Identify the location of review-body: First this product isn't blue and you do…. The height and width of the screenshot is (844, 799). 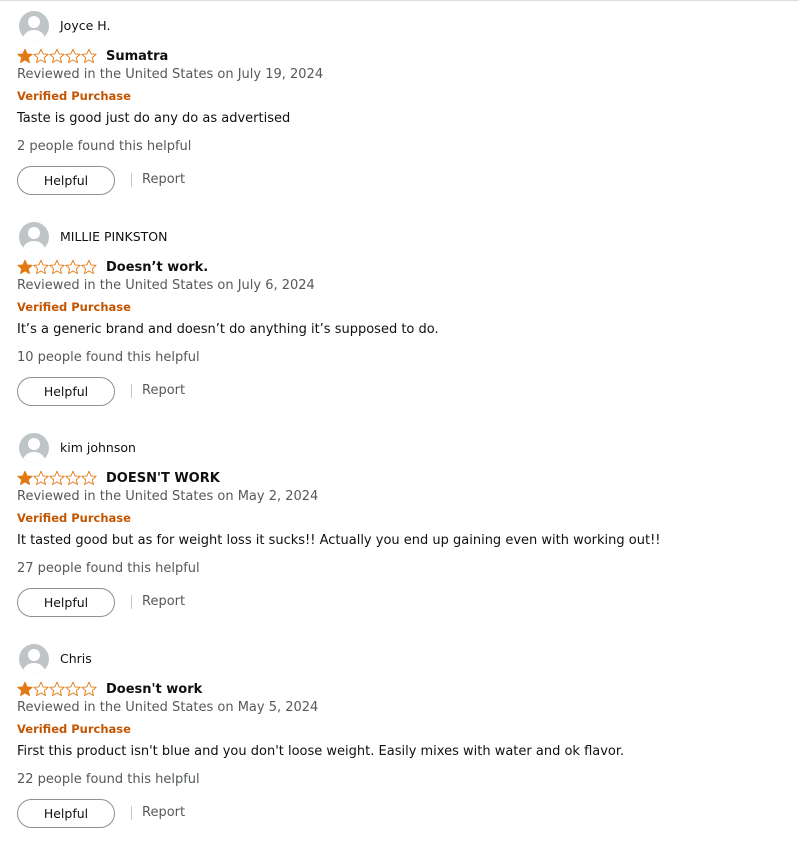
(321, 751).